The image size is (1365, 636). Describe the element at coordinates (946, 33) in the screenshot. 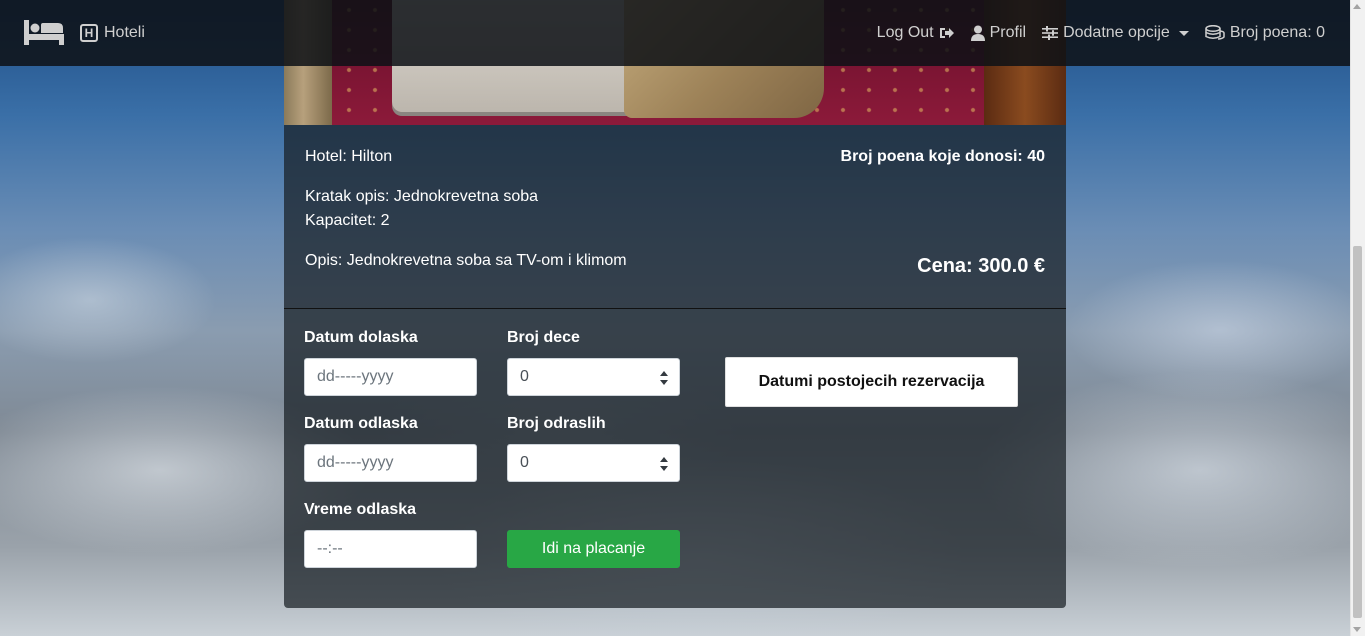

I see `sign-out-icon` at that location.